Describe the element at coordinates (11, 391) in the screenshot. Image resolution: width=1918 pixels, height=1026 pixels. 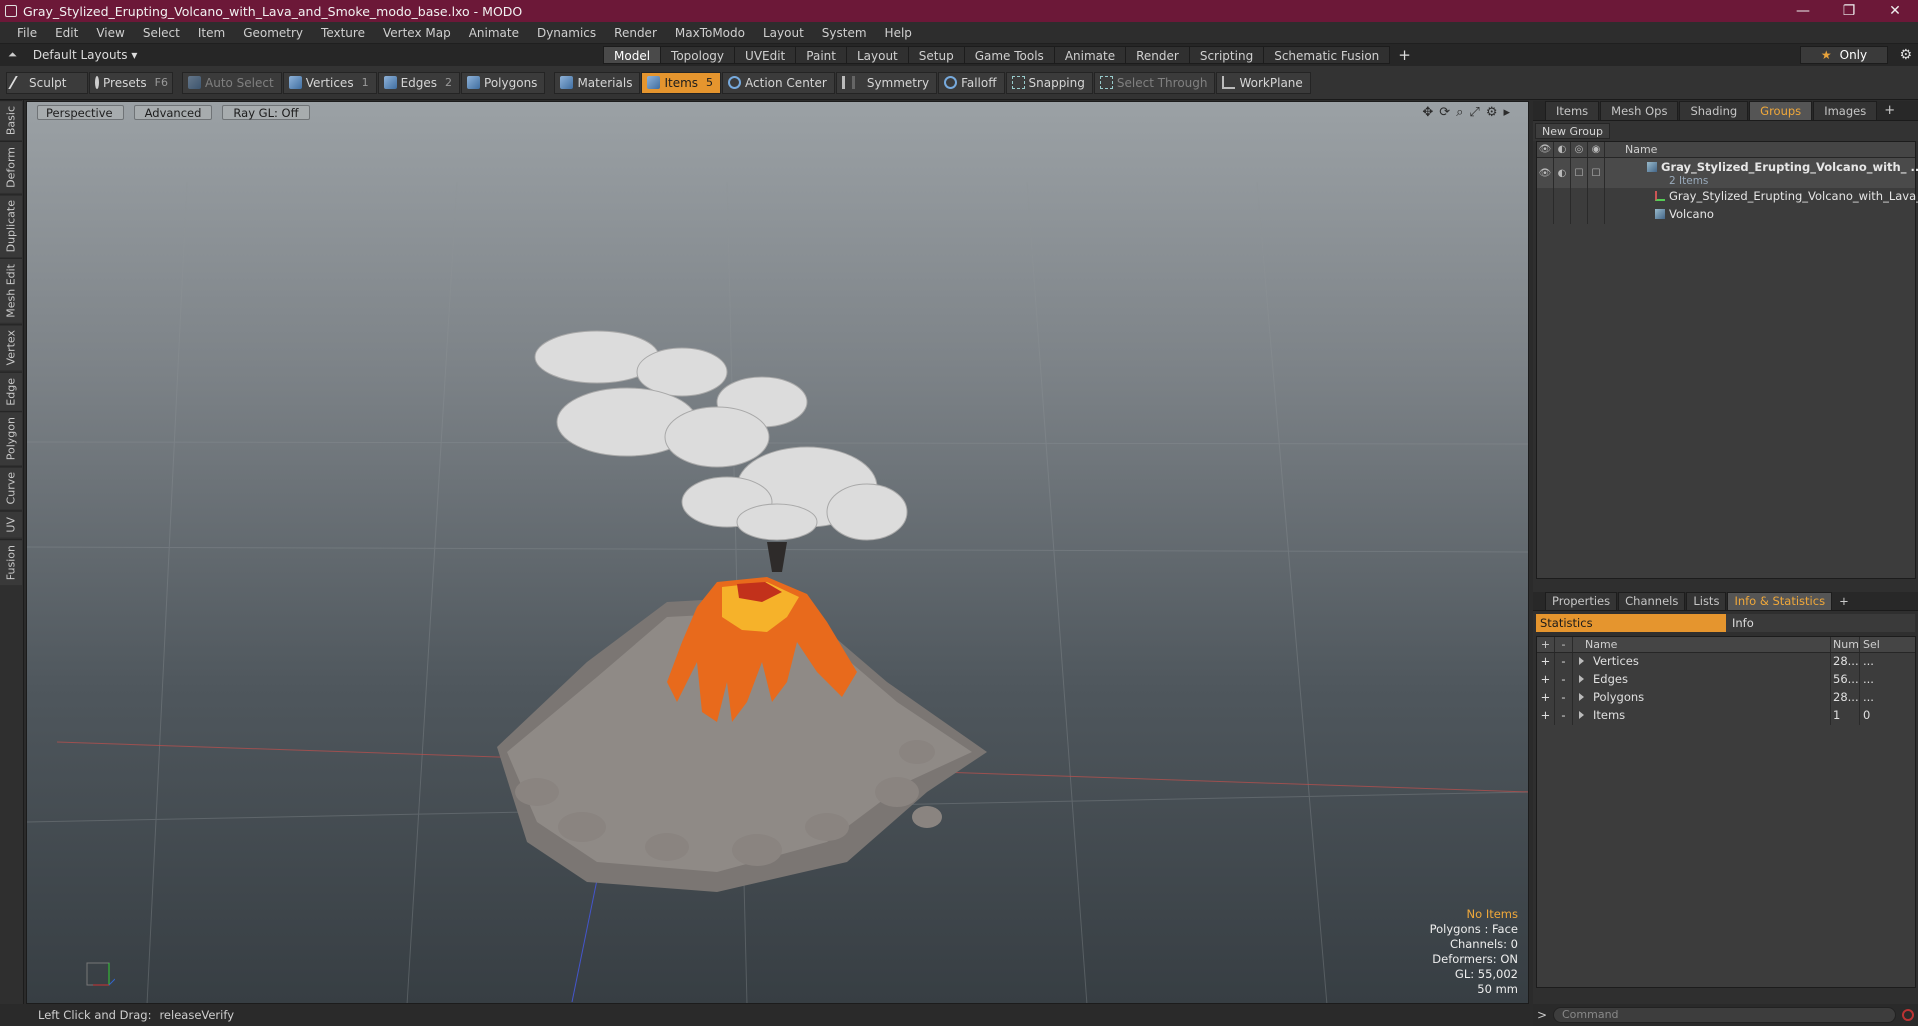
I see `tab-edge: Edge` at that location.